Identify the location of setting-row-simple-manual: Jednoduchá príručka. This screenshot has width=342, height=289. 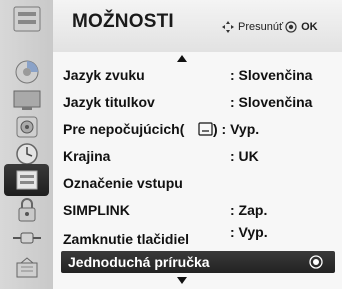
(198, 262).